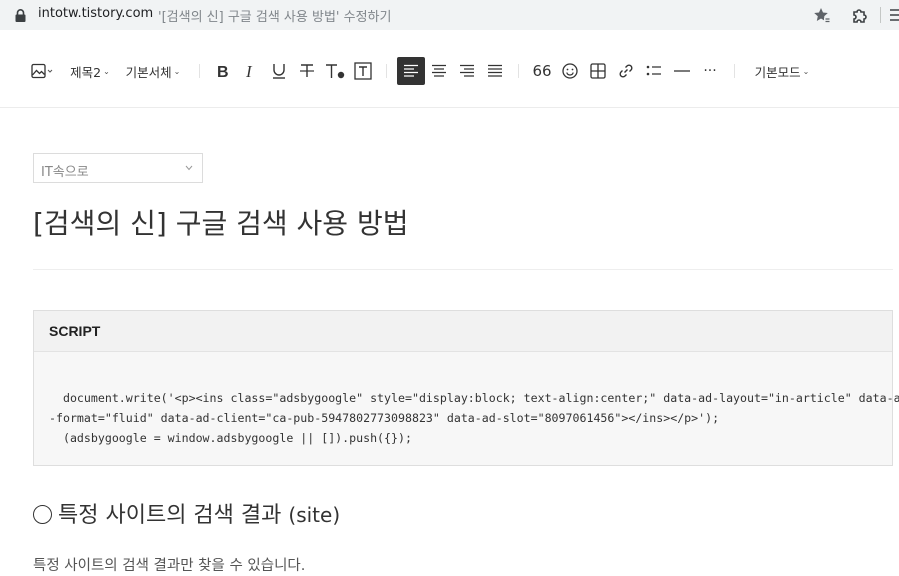  Describe the element at coordinates (463, 269) in the screenshot. I see `title-divider` at that location.